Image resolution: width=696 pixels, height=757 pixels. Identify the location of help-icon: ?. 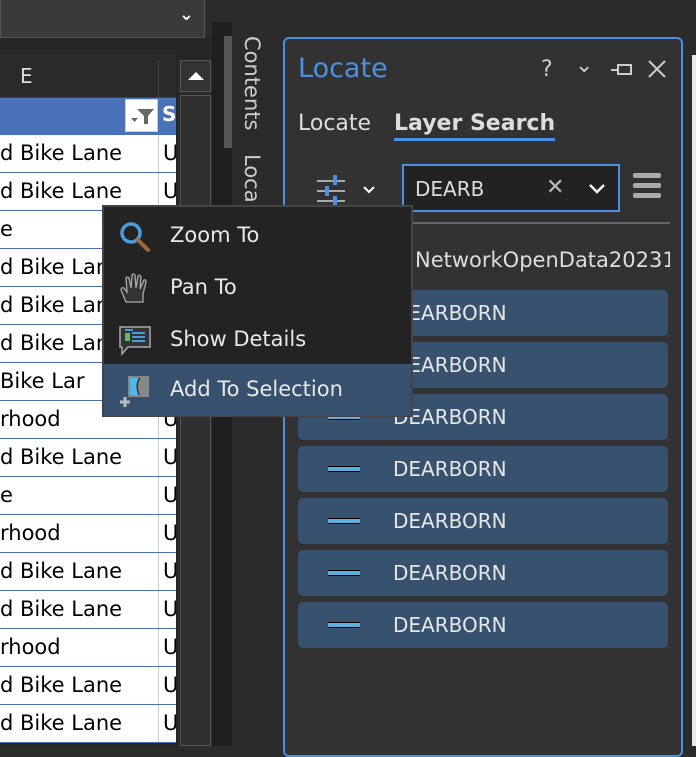
(547, 69).